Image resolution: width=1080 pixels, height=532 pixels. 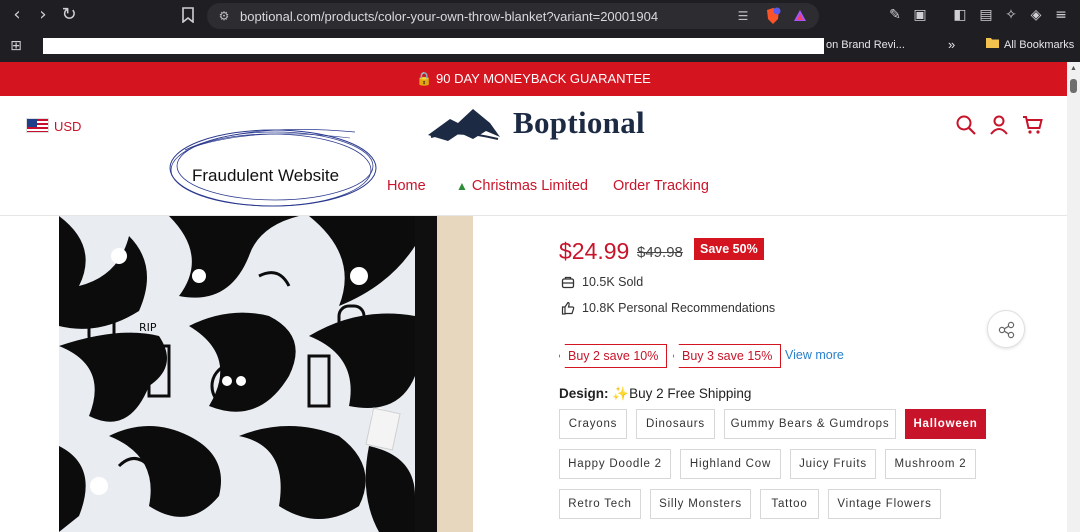 I want to click on guarantee-banner: 🔒 90 DAY MONEYBACK GUARANTEE, so click(x=533, y=79).